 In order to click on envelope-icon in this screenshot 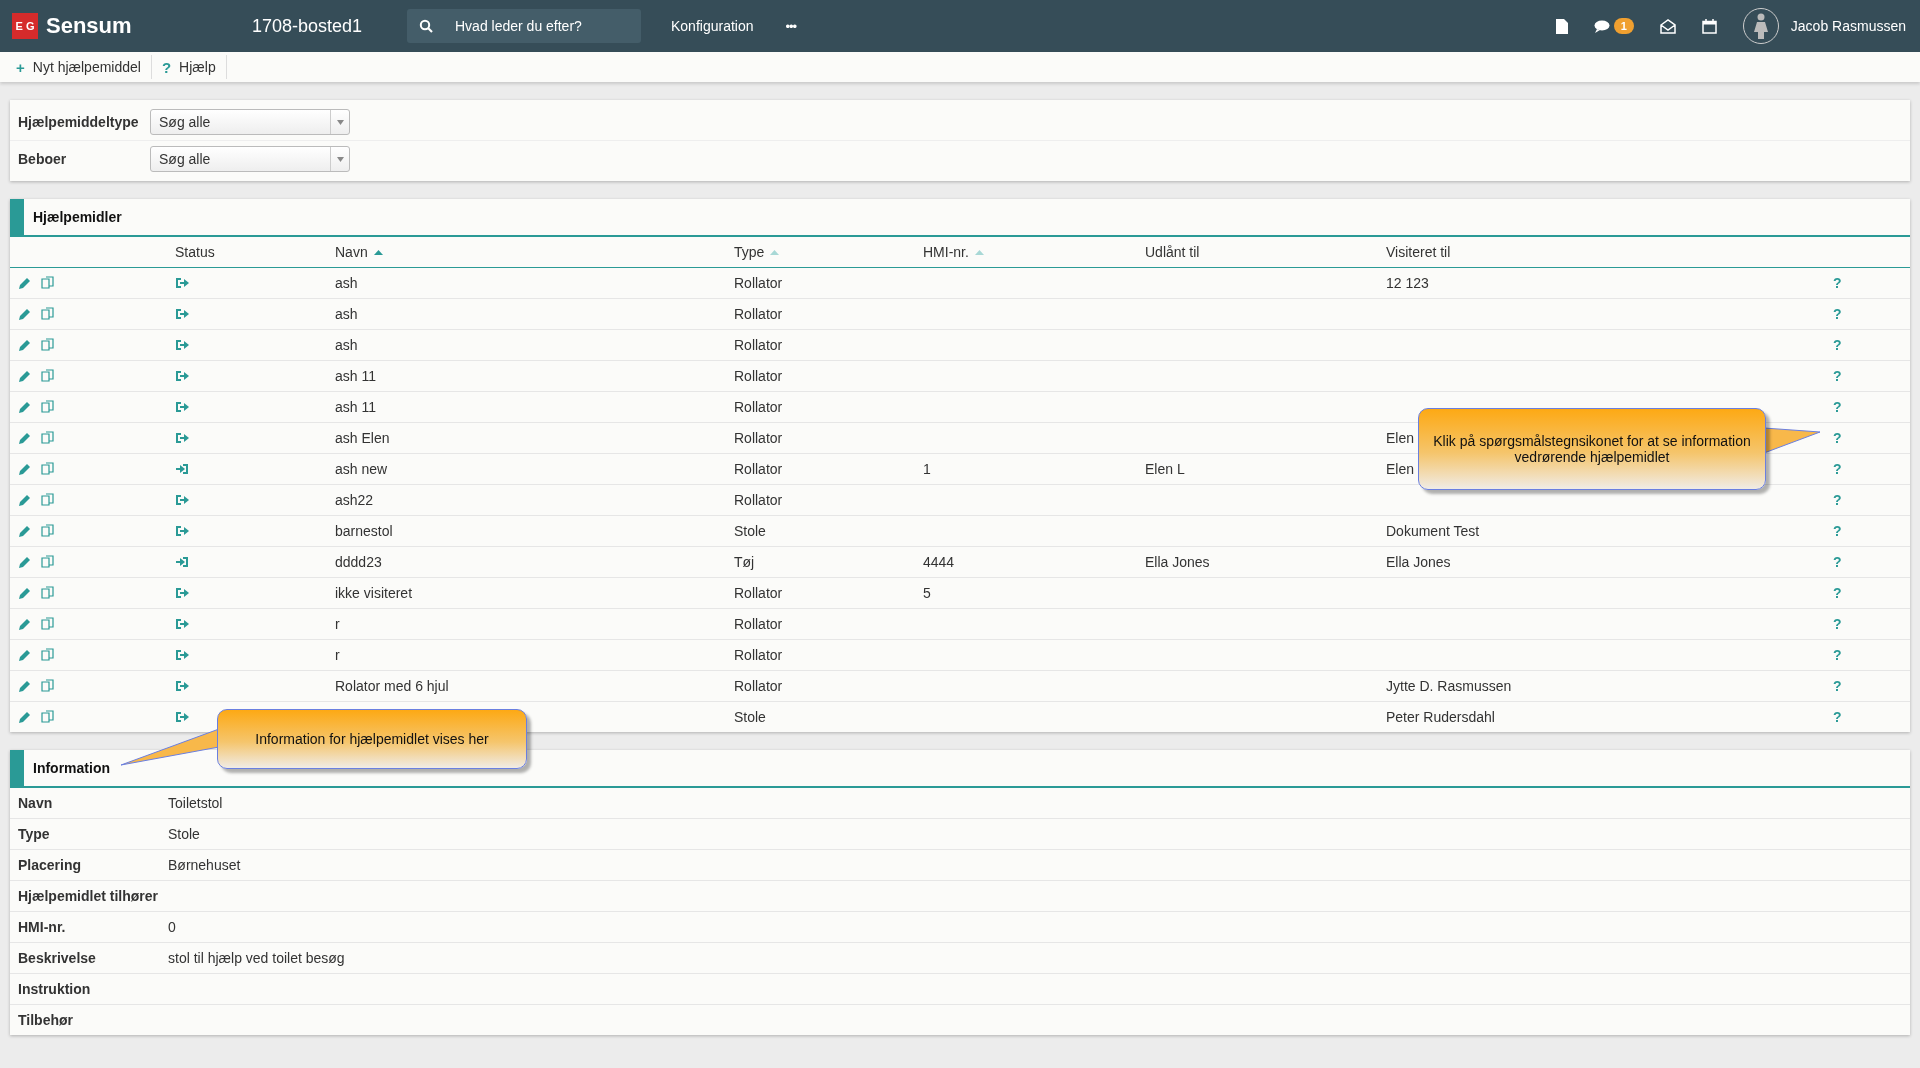, I will do `click(1667, 26)`.